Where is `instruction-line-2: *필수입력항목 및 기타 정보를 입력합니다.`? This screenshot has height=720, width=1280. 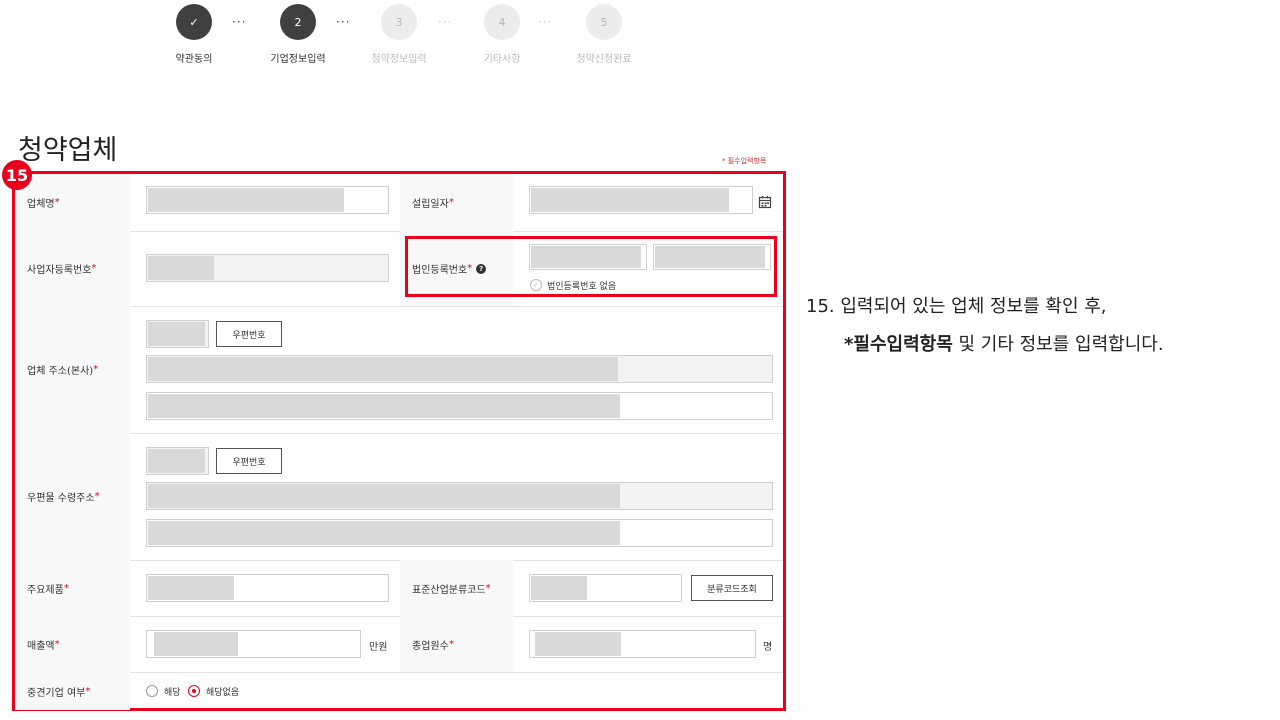 instruction-line-2: *필수입력항목 및 기타 정보를 입력합니다. is located at coordinates (985, 345).